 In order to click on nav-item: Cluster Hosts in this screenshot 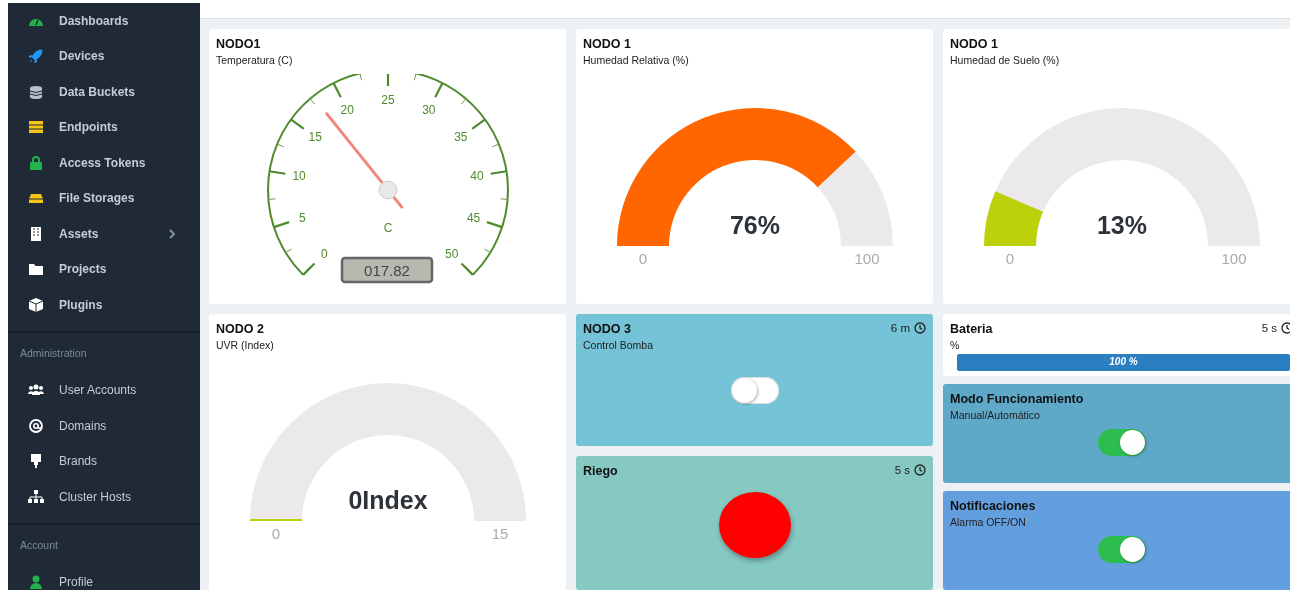, I will do `click(104, 497)`.